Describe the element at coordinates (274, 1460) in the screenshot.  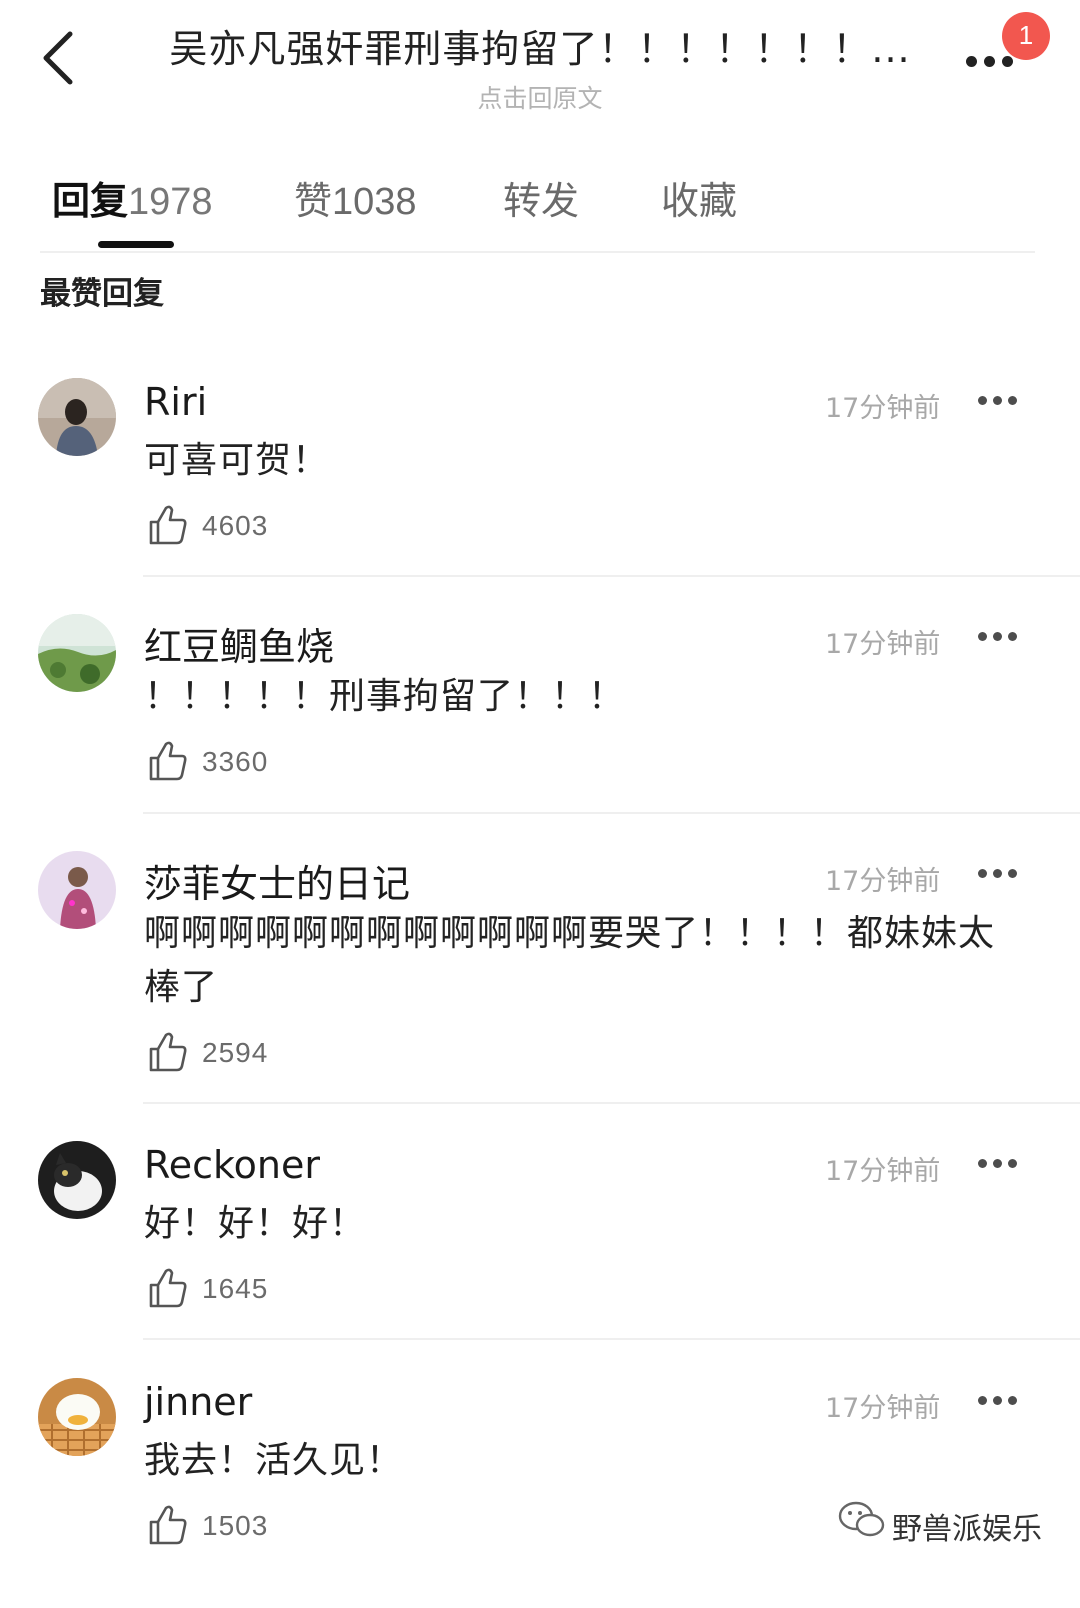
I see `comment-text: 我去！活久见！` at that location.